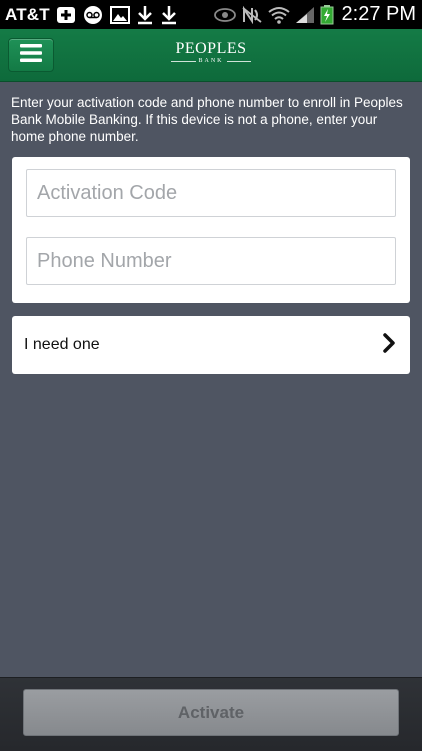 The height and width of the screenshot is (751, 422). I want to click on status-bar: AT&T 2:27 PM, so click(211, 14).